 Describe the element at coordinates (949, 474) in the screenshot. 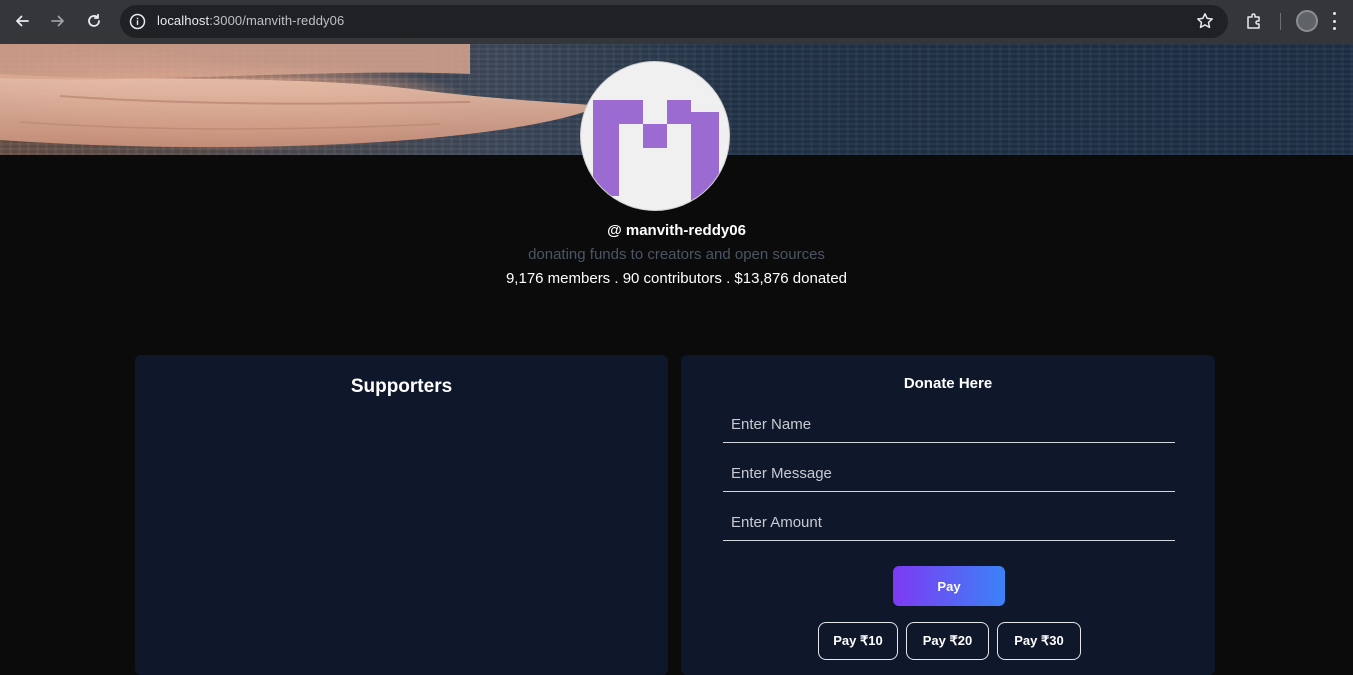

I see `donor-message-input` at that location.